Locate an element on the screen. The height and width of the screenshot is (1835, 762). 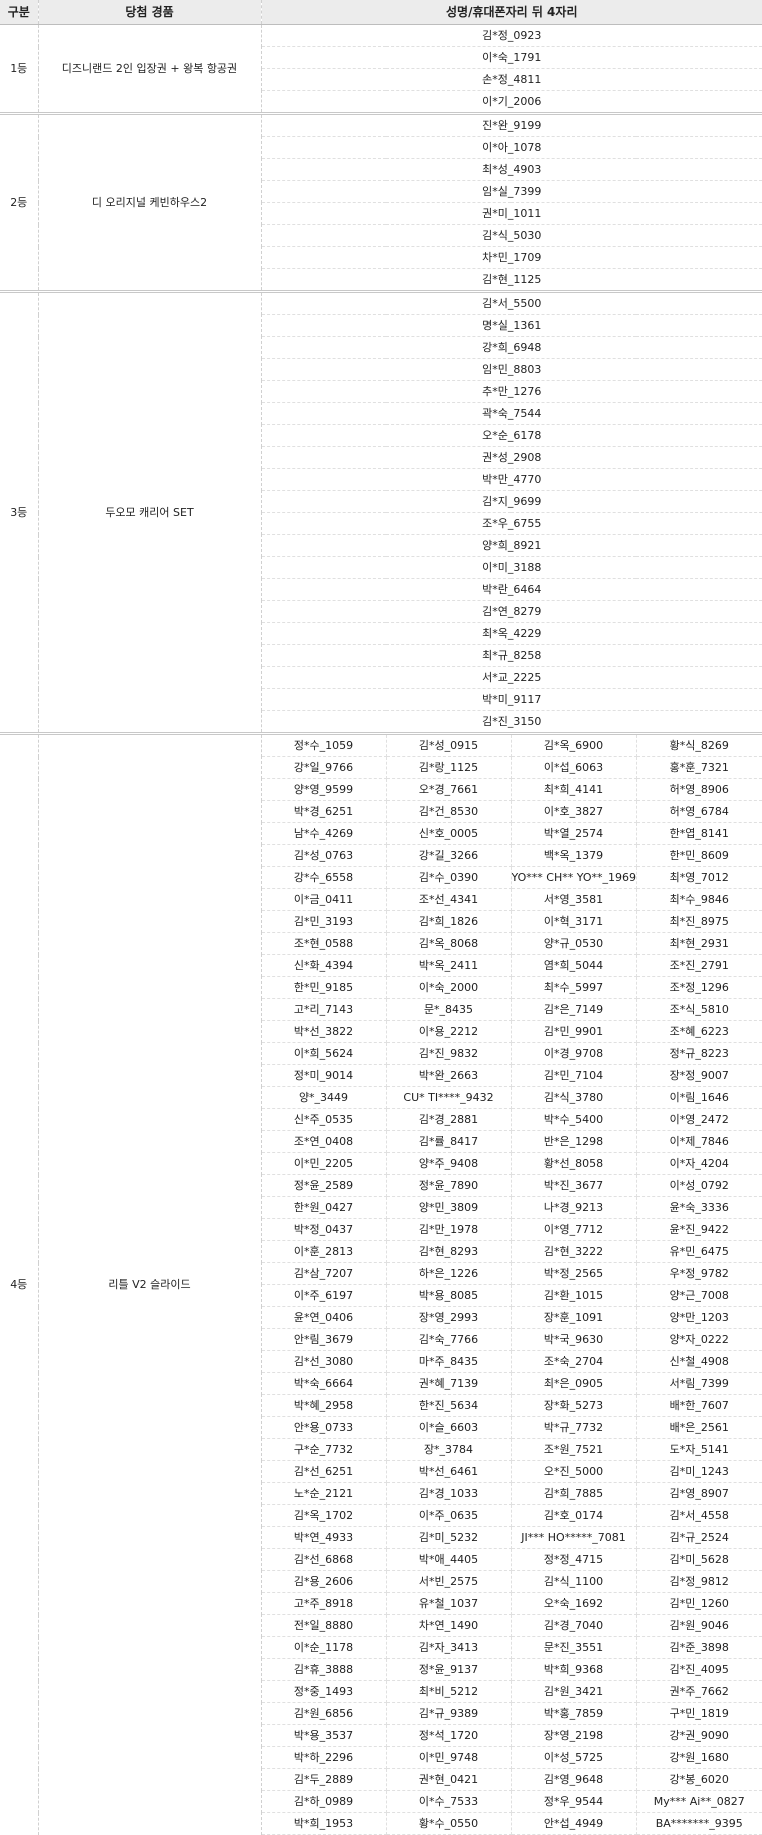
winner-cell: 박*미_9117 is located at coordinates (511, 699).